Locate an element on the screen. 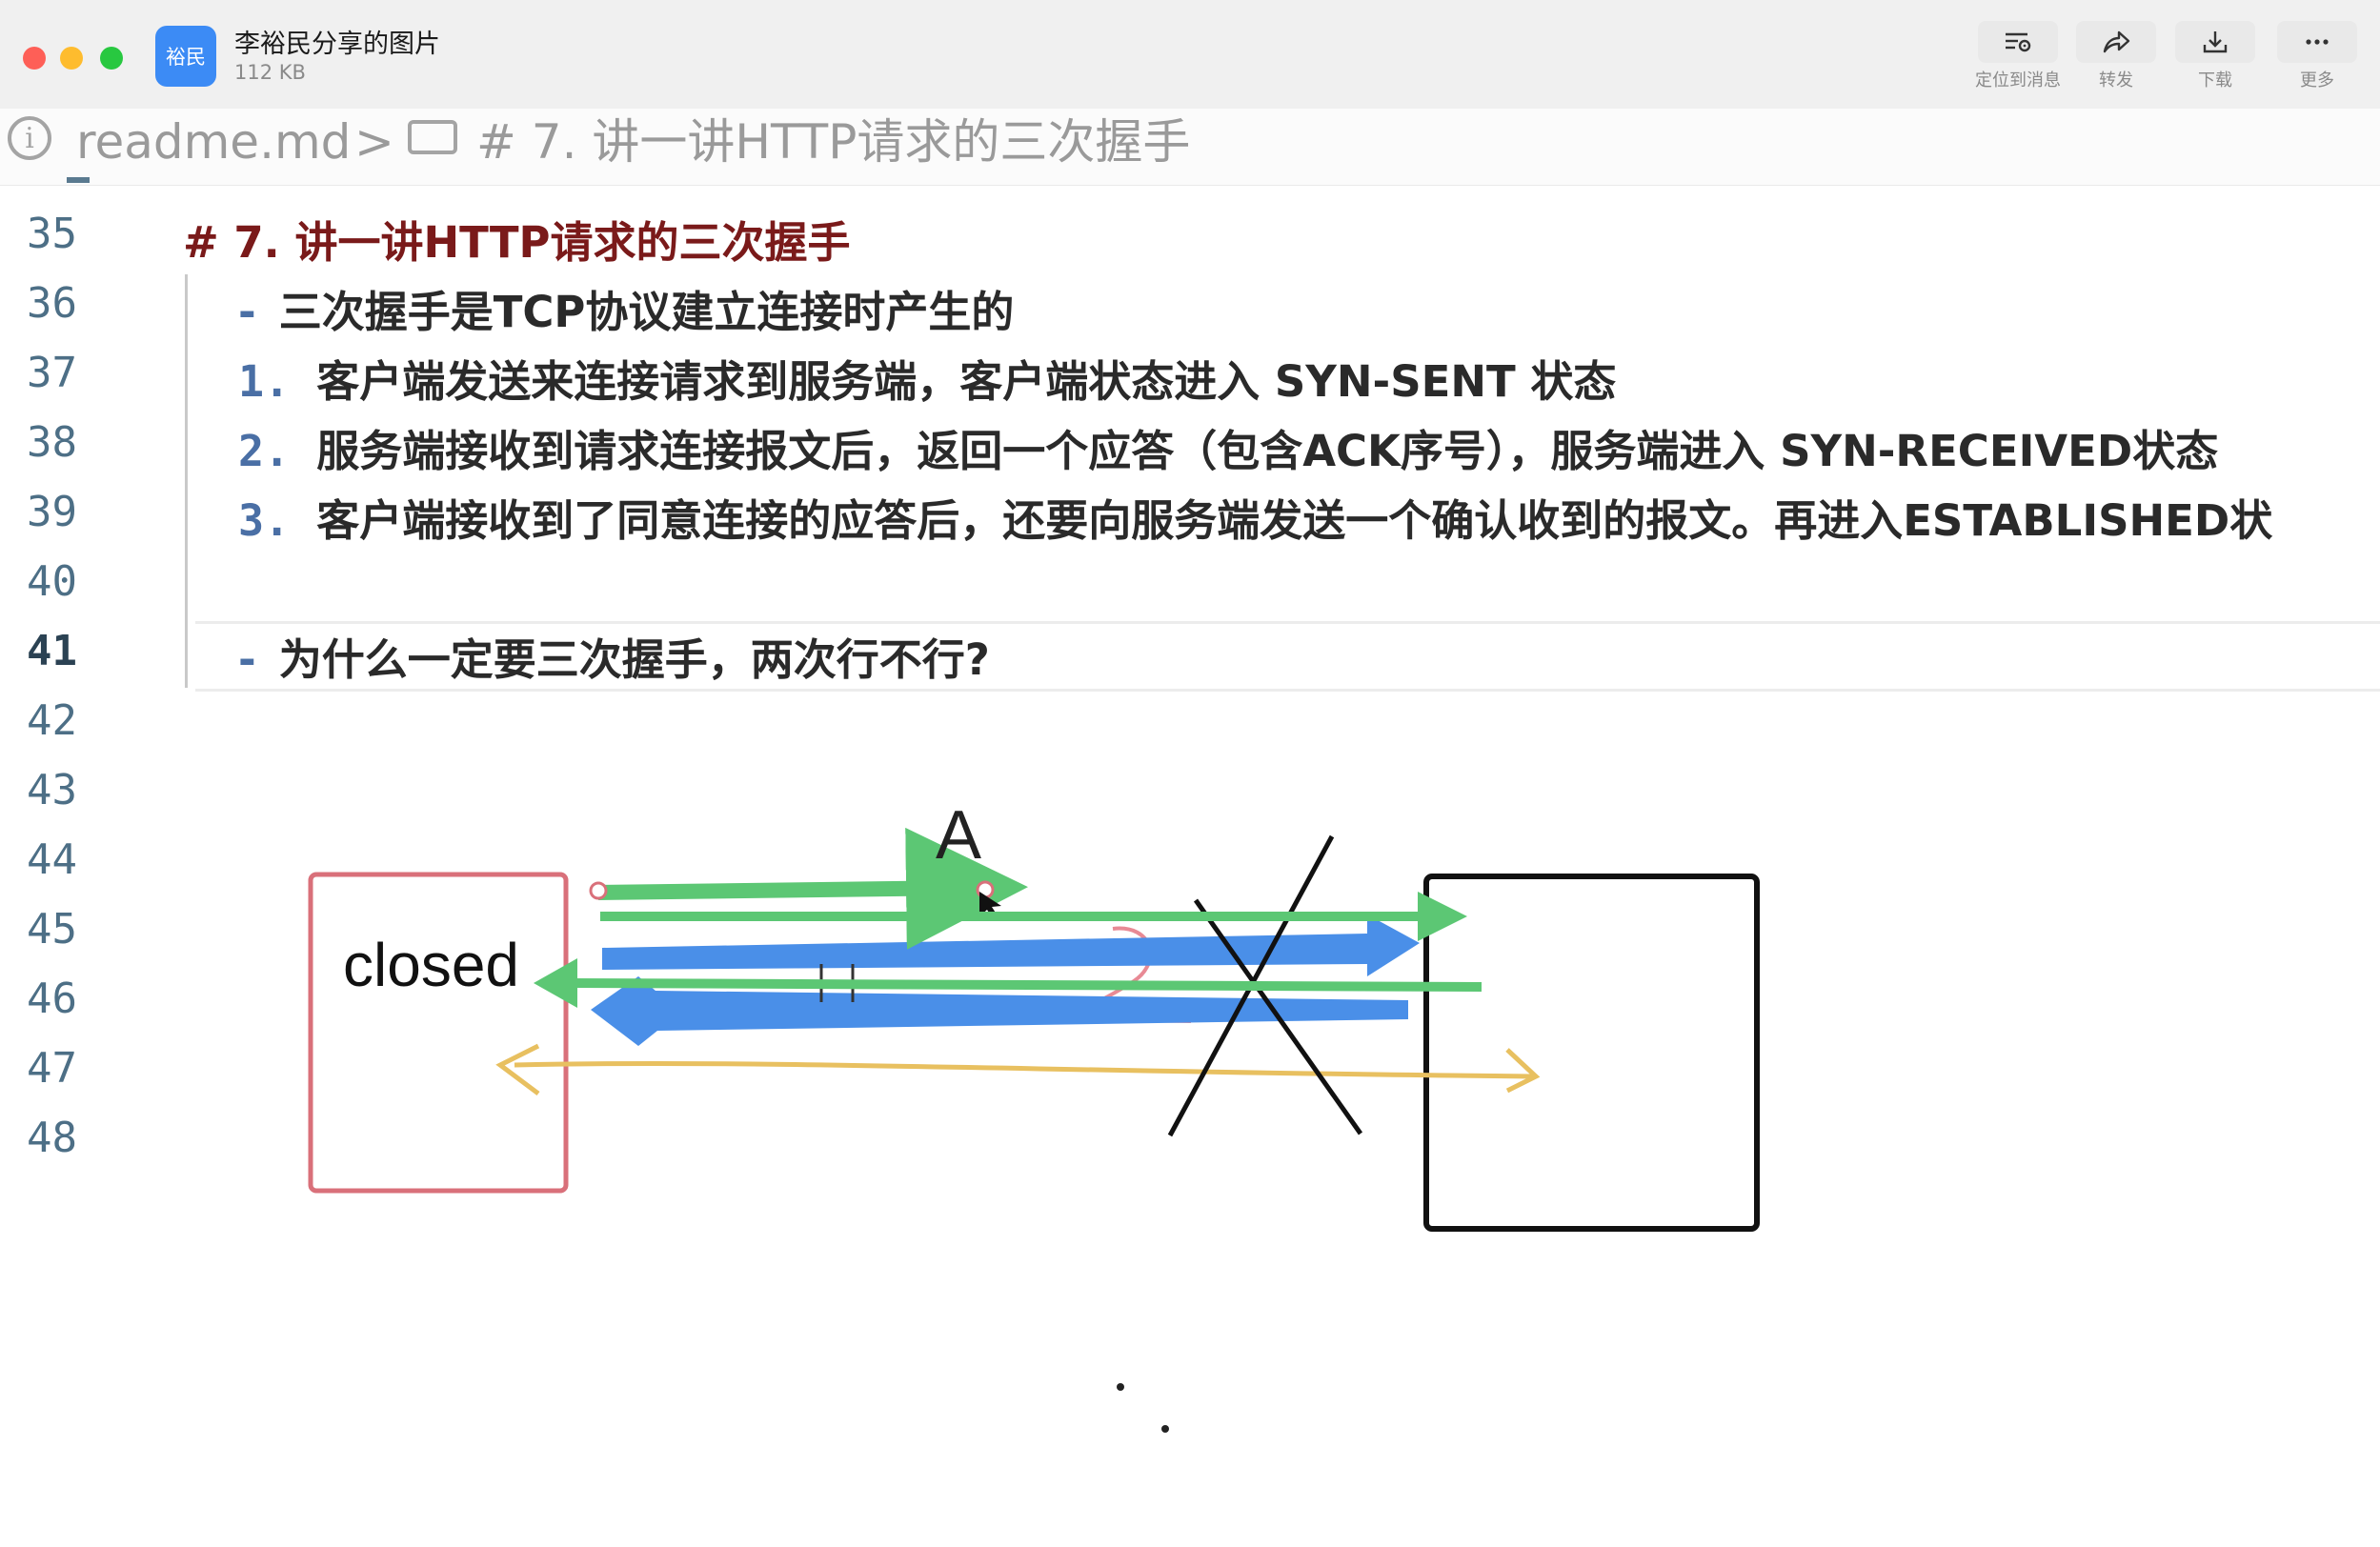 This screenshot has height=1547, width=2380. blue-arrow-right is located at coordinates (1011, 945).